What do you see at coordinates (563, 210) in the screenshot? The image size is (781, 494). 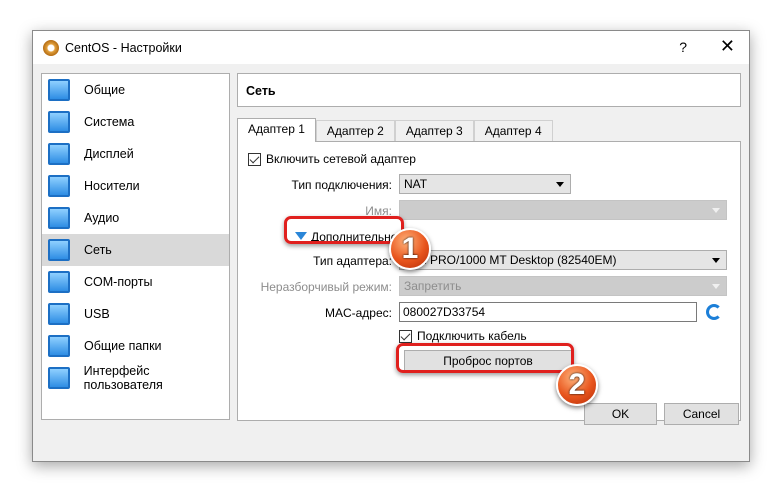 I see `name-select` at bounding box center [563, 210].